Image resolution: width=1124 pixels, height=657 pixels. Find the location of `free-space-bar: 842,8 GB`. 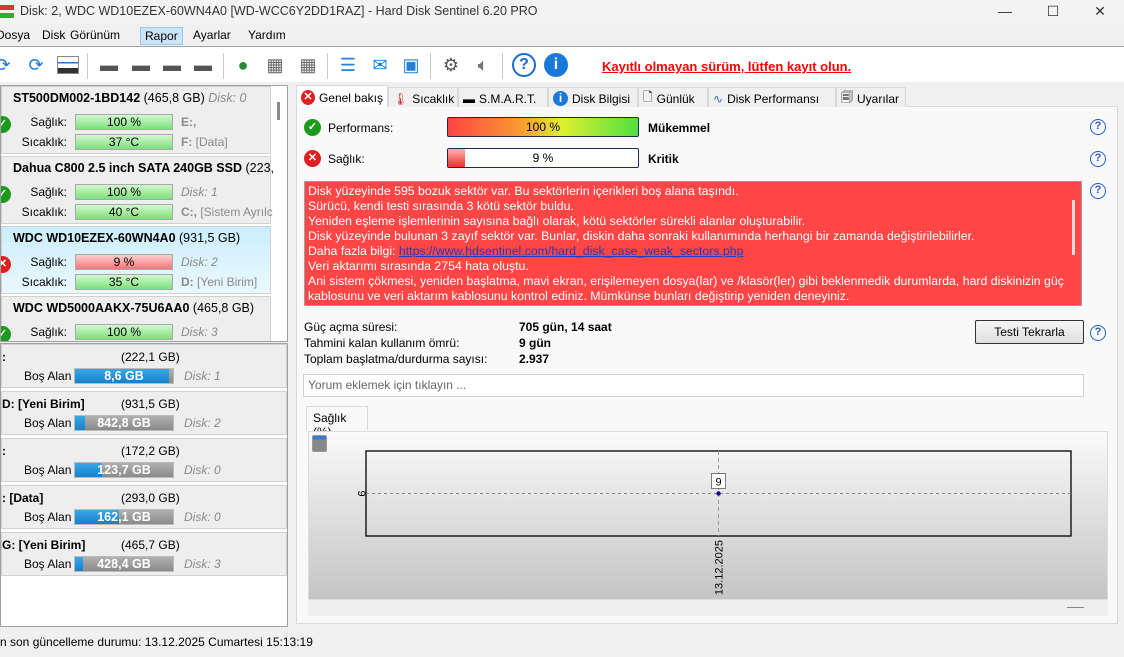

free-space-bar: 842,8 GB is located at coordinates (124, 423).